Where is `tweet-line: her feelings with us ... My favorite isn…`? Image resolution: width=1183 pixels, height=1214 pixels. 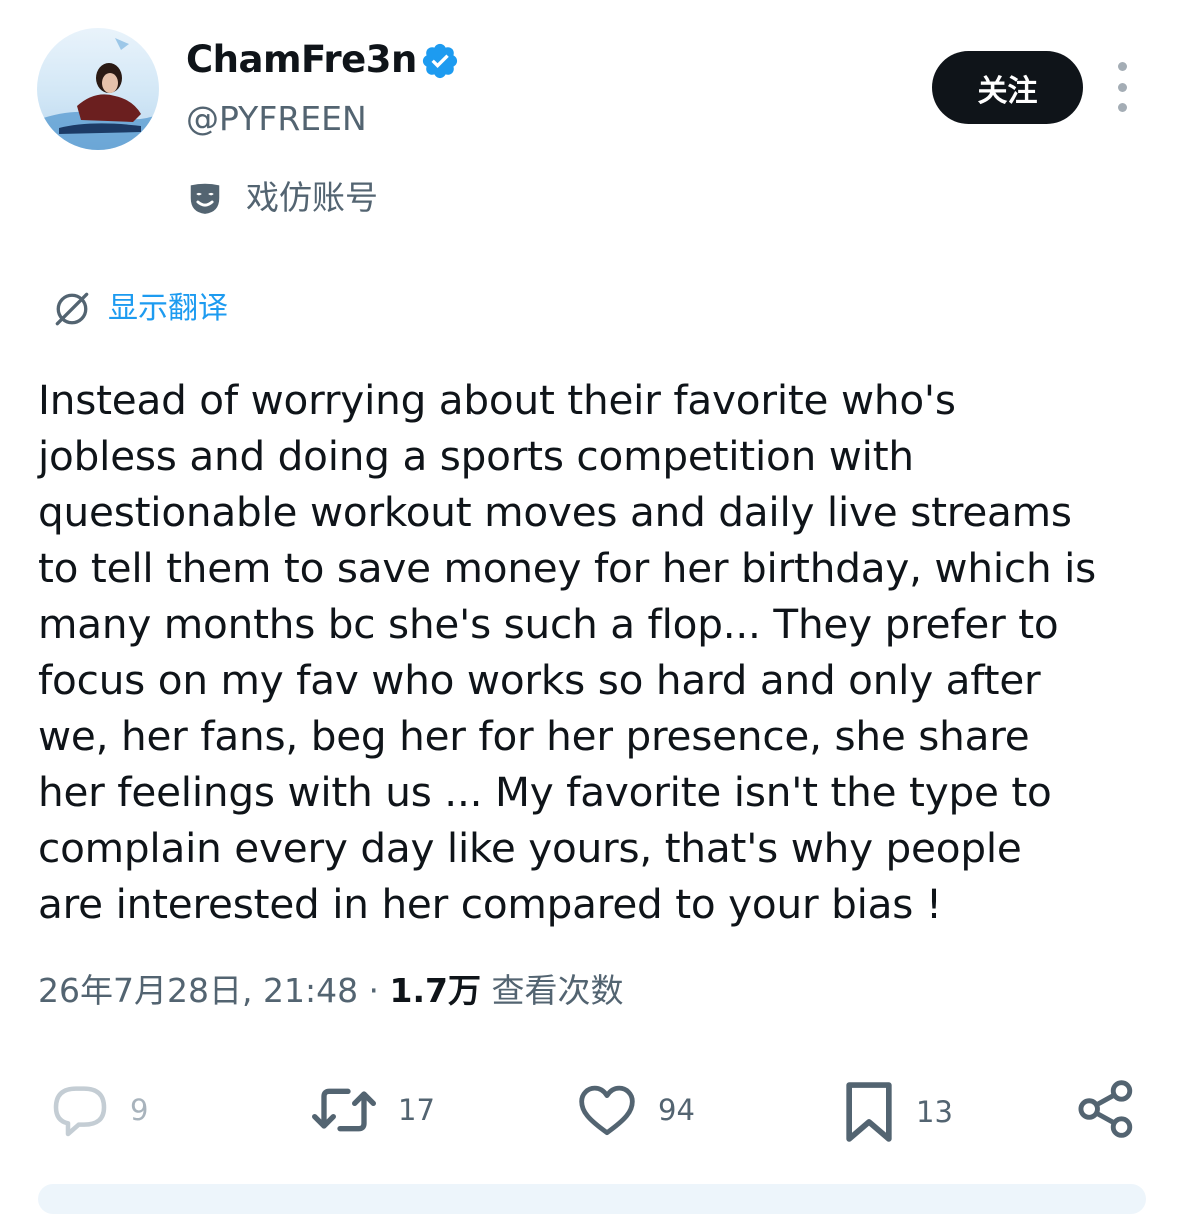
tweet-line: her feelings with us ... My favorite isn… is located at coordinates (545, 792).